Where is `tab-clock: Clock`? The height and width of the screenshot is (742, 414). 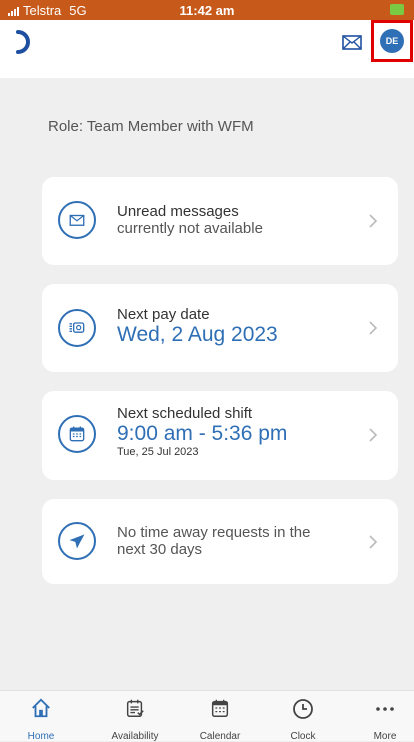 tab-clock: Clock is located at coordinates (303, 716).